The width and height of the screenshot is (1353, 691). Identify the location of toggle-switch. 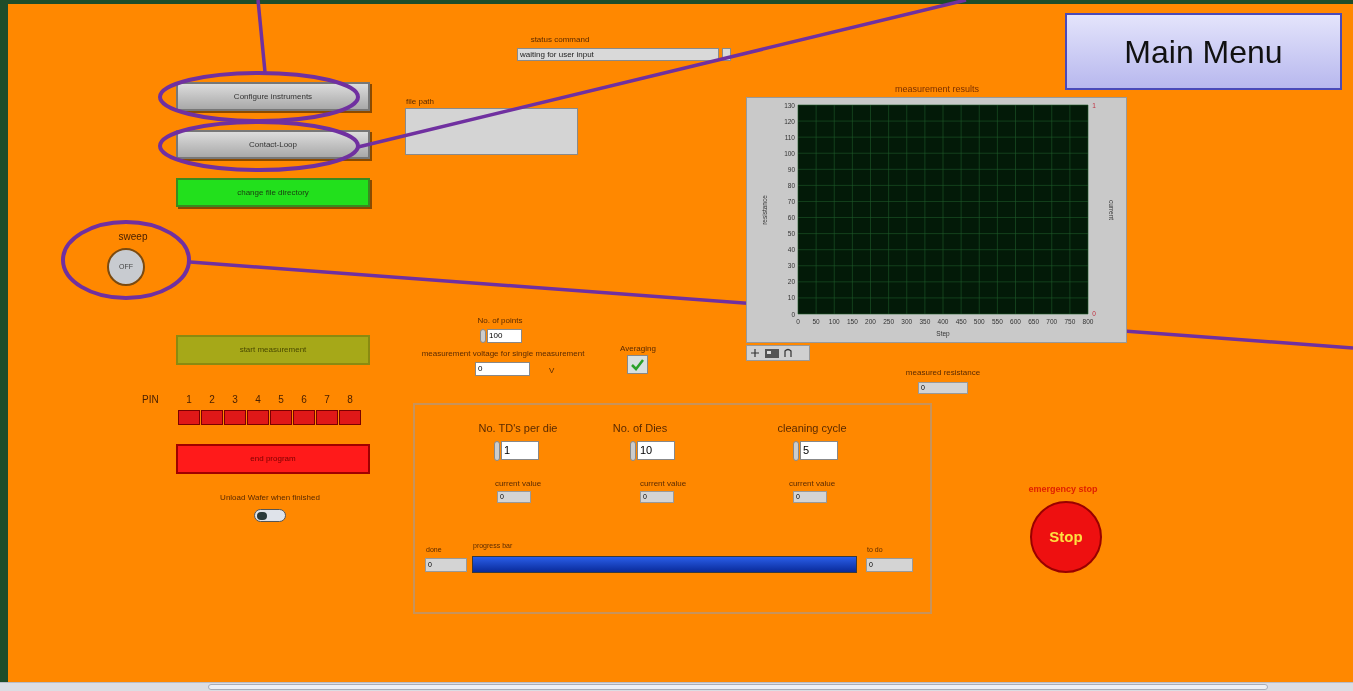
(270, 515).